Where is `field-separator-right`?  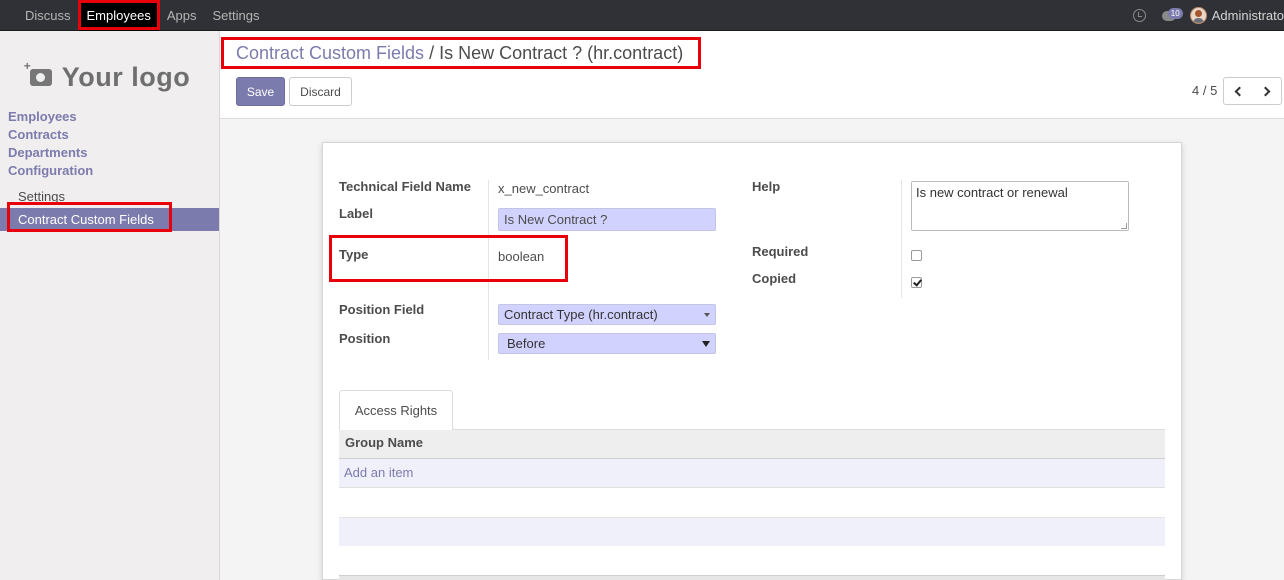
field-separator-right is located at coordinates (901, 239).